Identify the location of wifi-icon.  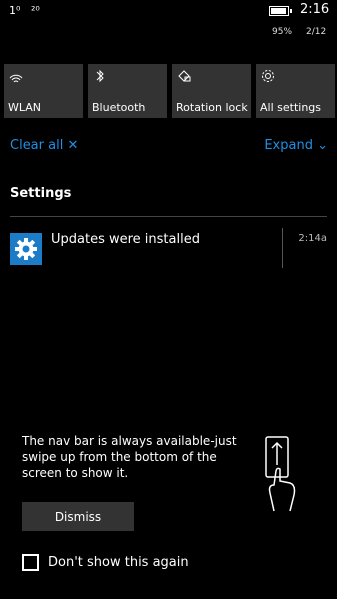
(16, 78).